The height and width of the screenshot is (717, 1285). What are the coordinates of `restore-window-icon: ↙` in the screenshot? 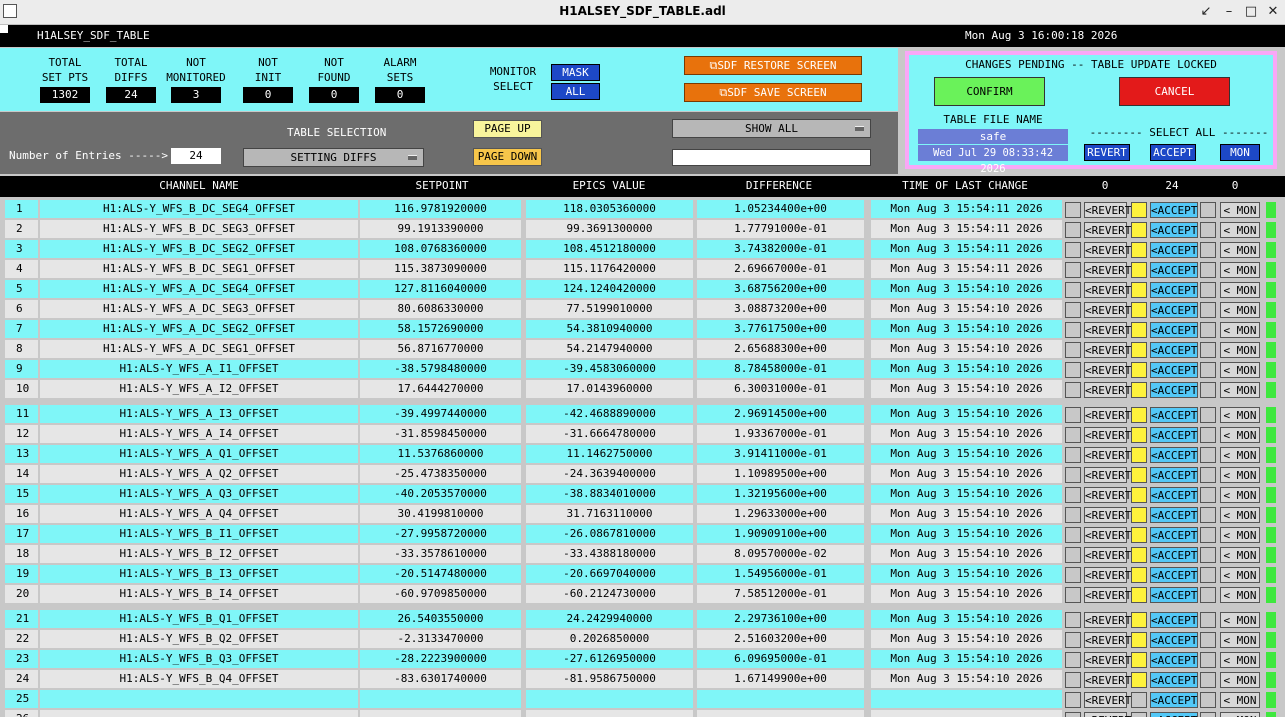 It's located at (1206, 12).